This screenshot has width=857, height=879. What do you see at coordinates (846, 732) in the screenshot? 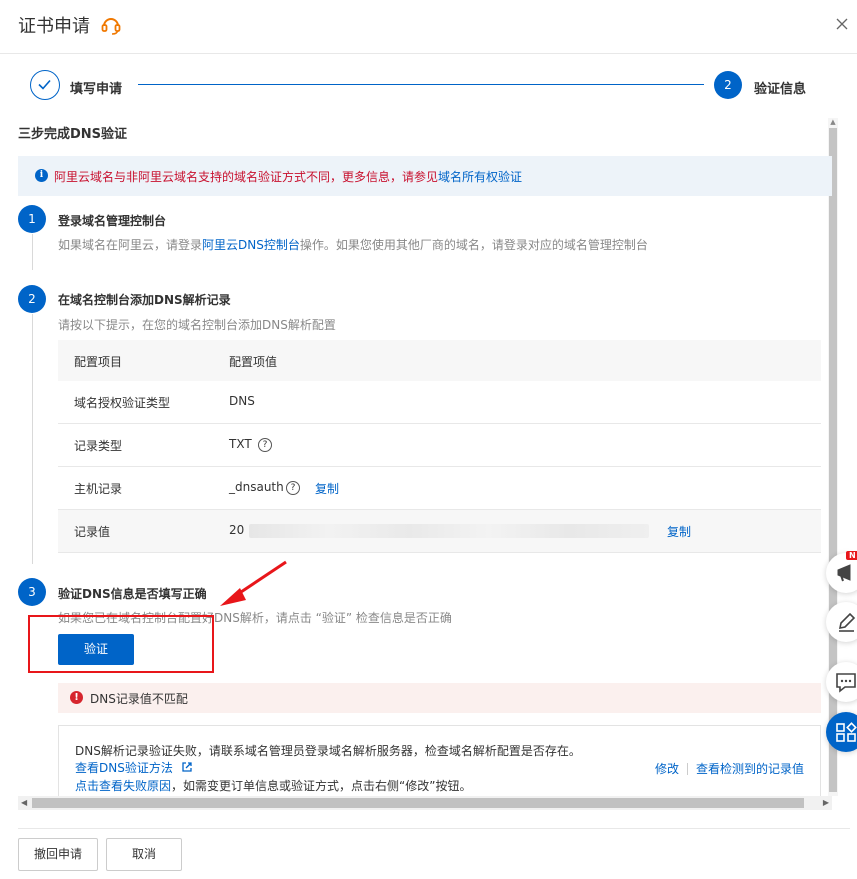
I see `apps-grid-icon` at bounding box center [846, 732].